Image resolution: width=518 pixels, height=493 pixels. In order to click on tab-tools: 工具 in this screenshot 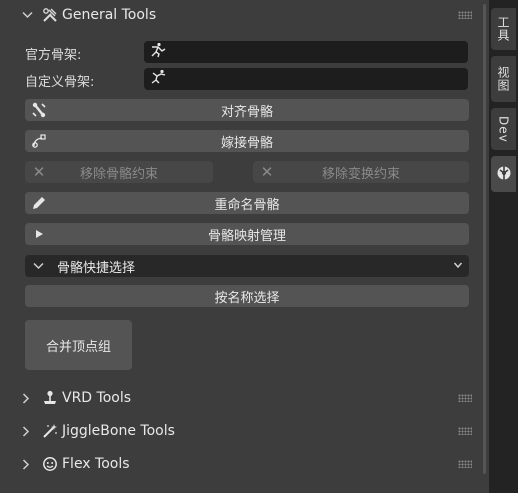, I will do `click(503, 29)`.